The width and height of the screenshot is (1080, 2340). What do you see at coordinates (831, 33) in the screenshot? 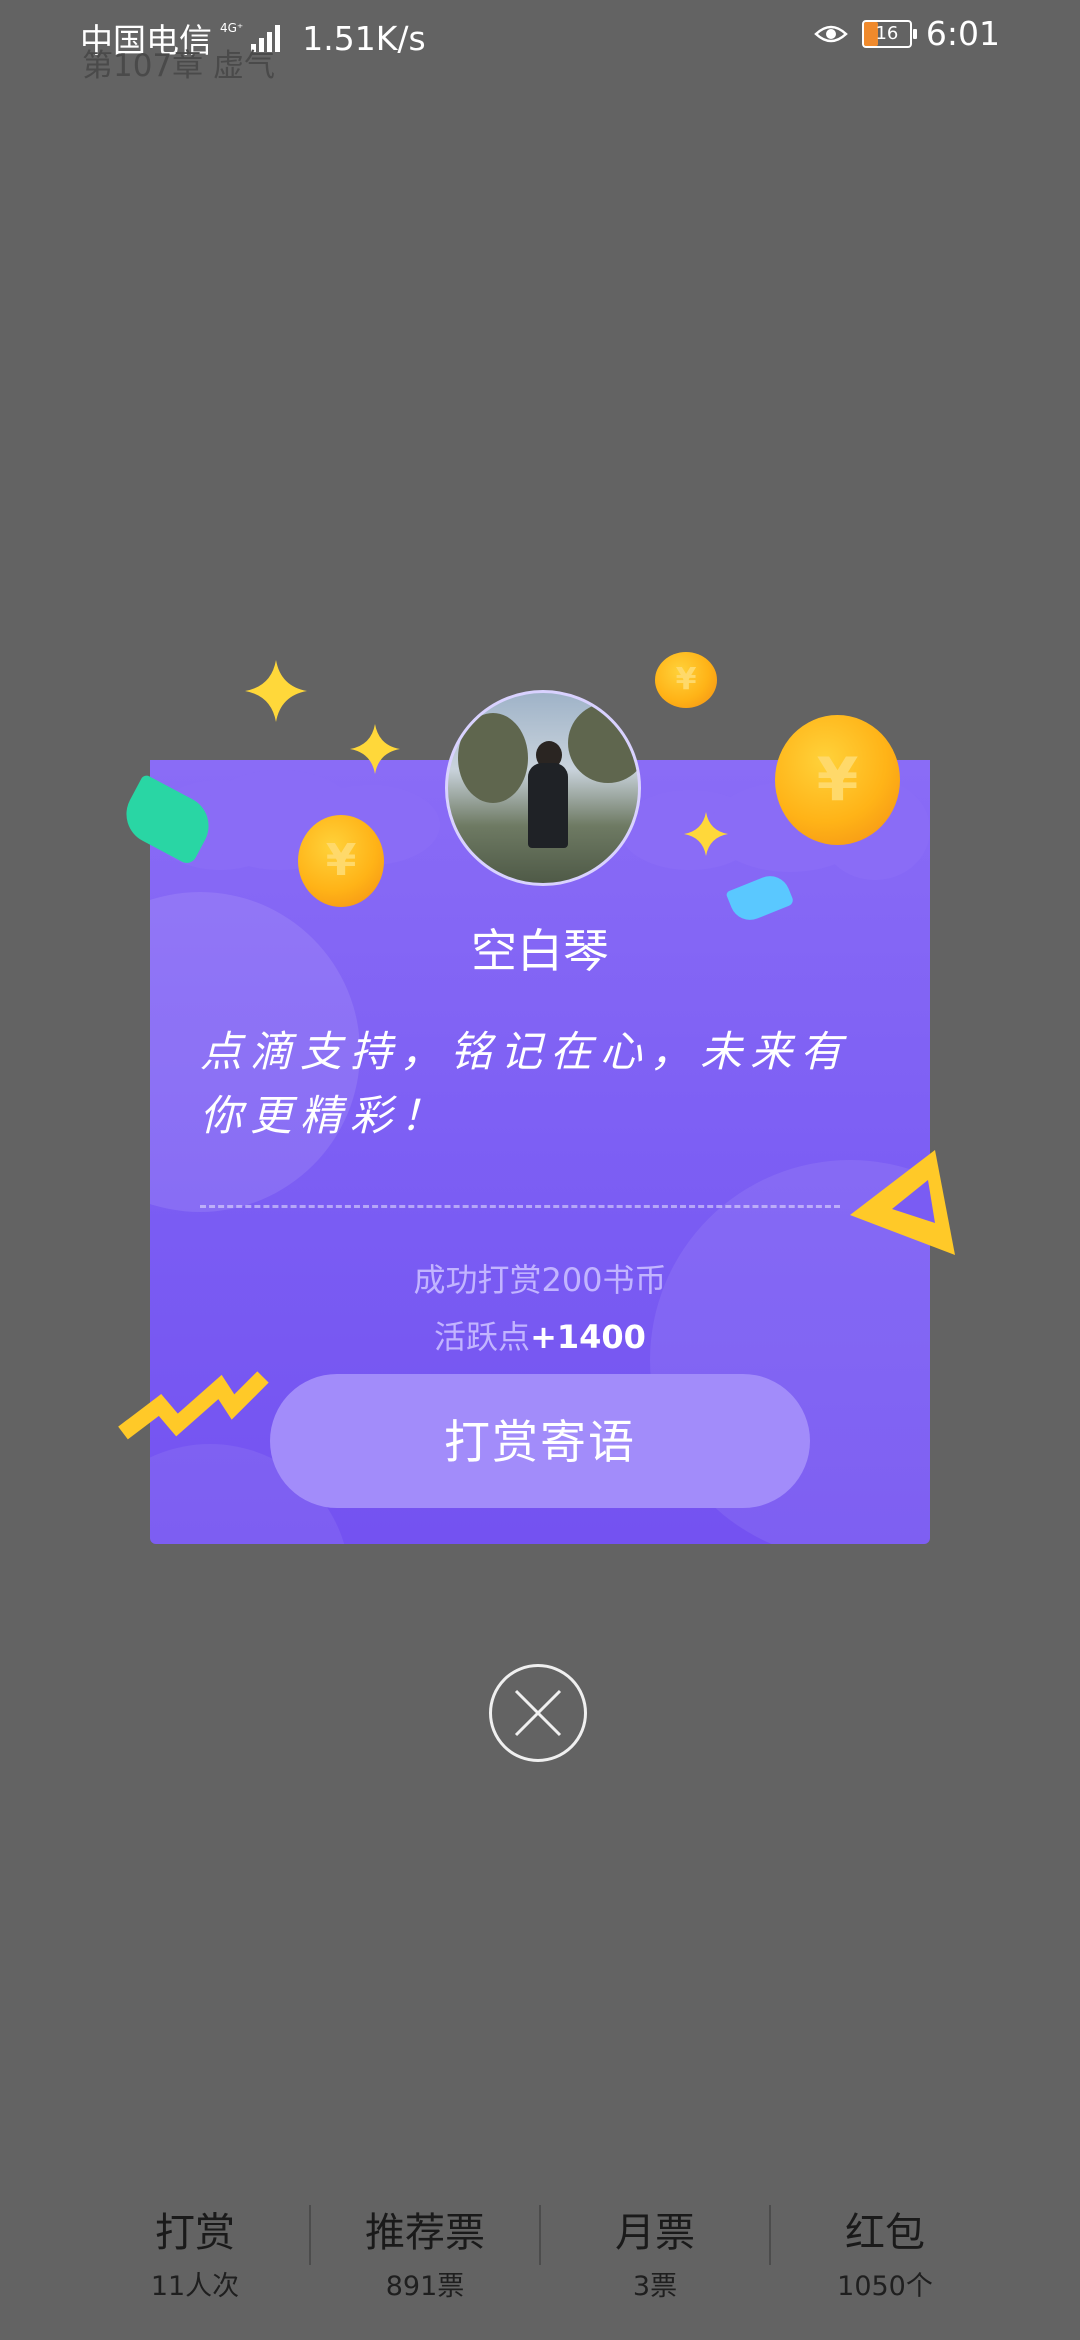
I see `eye-icon` at bounding box center [831, 33].